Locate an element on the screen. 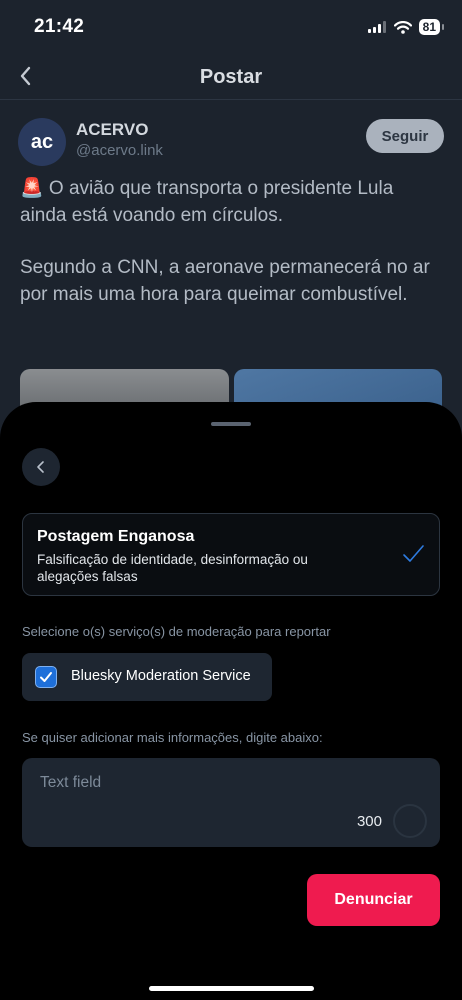 This screenshot has height=1000, width=462. text-field-placeholder: Text field is located at coordinates (71, 782).